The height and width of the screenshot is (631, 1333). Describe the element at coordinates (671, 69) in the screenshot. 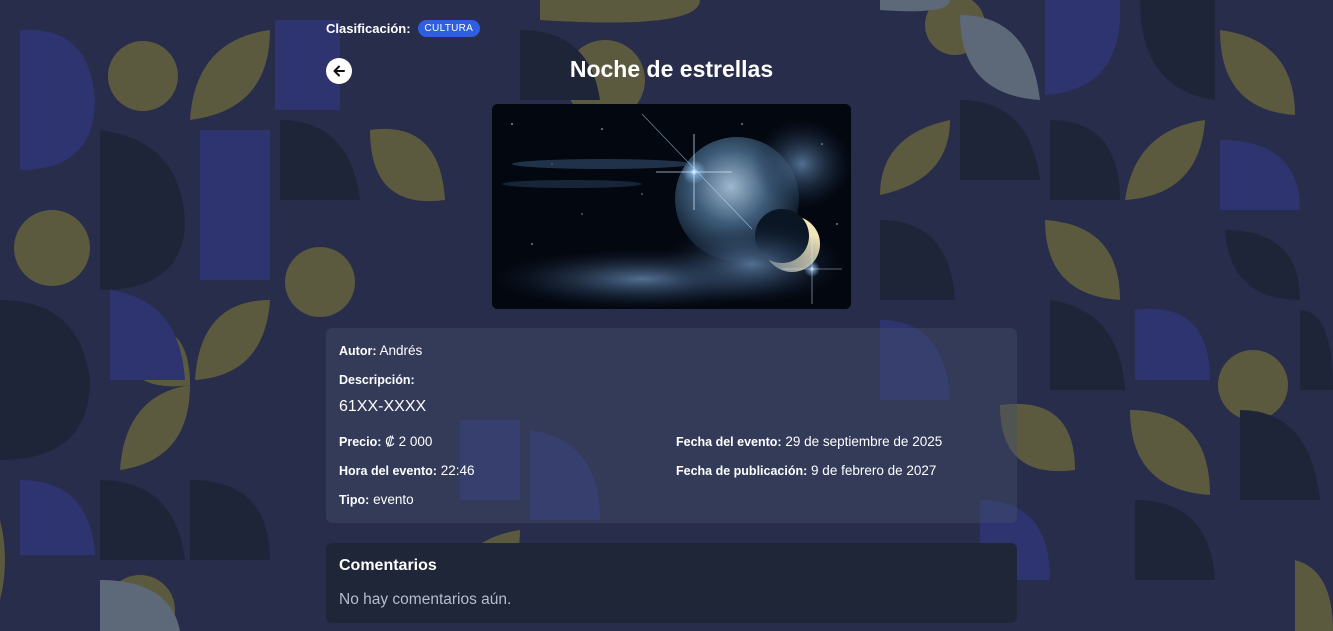

I see `event-title: Noche de estrellas` at that location.